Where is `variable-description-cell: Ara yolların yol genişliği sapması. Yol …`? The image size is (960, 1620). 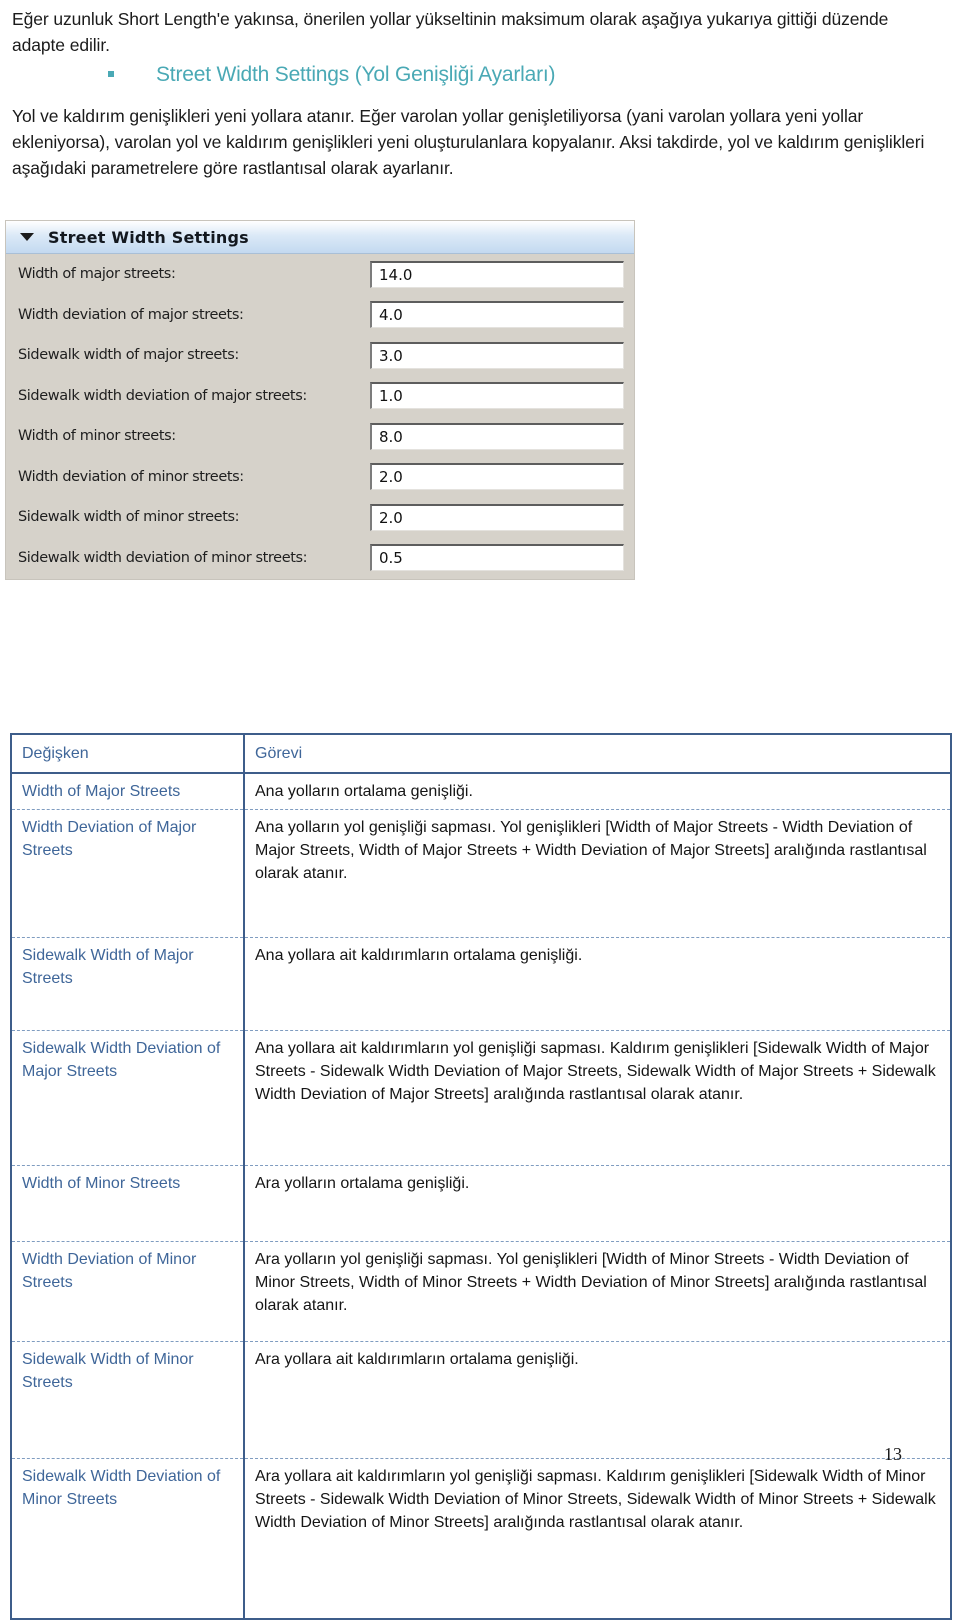 variable-description-cell: Ara yolların yol genişliği sapması. Yol … is located at coordinates (597, 1291).